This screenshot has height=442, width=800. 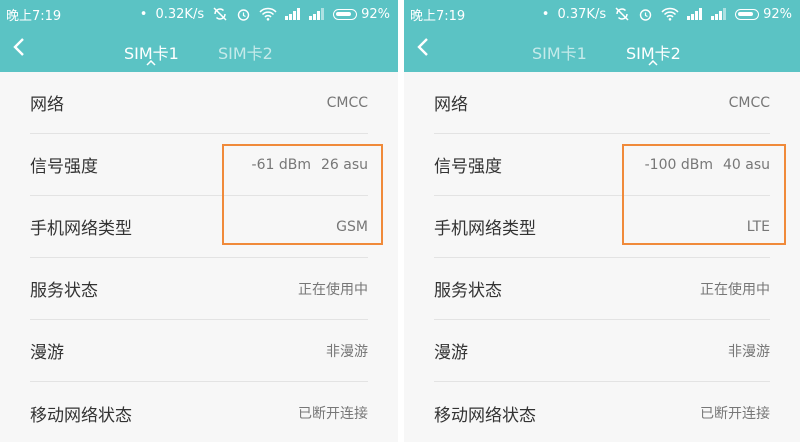 I want to click on list-item-signal-strength: 信号强度 -61 dBm 26 asu, so click(x=199, y=165).